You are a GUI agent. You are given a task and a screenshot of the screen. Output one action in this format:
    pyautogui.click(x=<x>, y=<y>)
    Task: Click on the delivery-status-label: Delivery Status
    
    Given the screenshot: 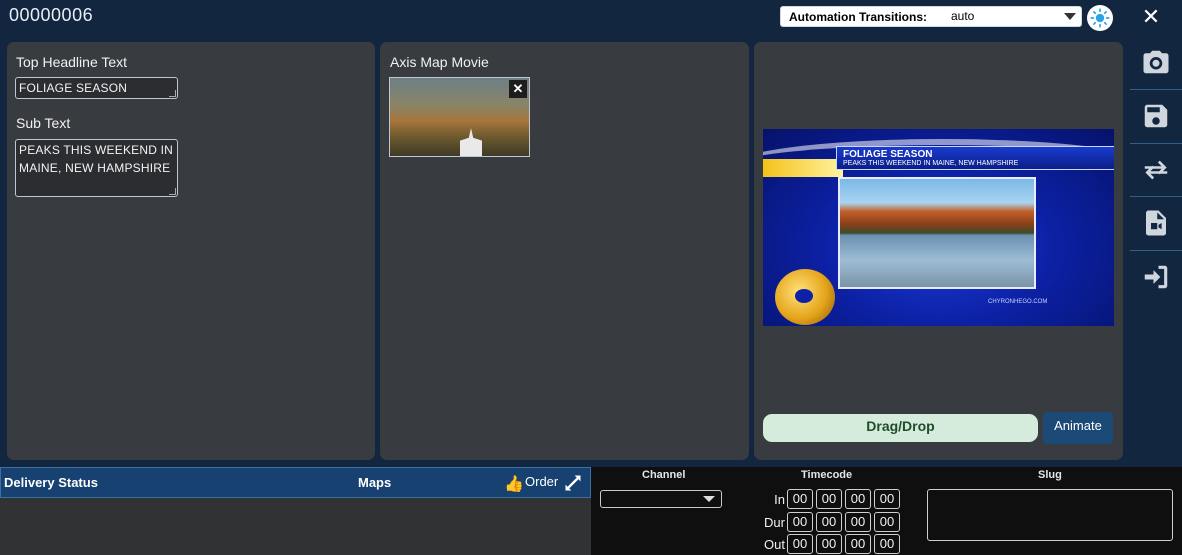 What is the action you would take?
    pyautogui.click(x=51, y=482)
    